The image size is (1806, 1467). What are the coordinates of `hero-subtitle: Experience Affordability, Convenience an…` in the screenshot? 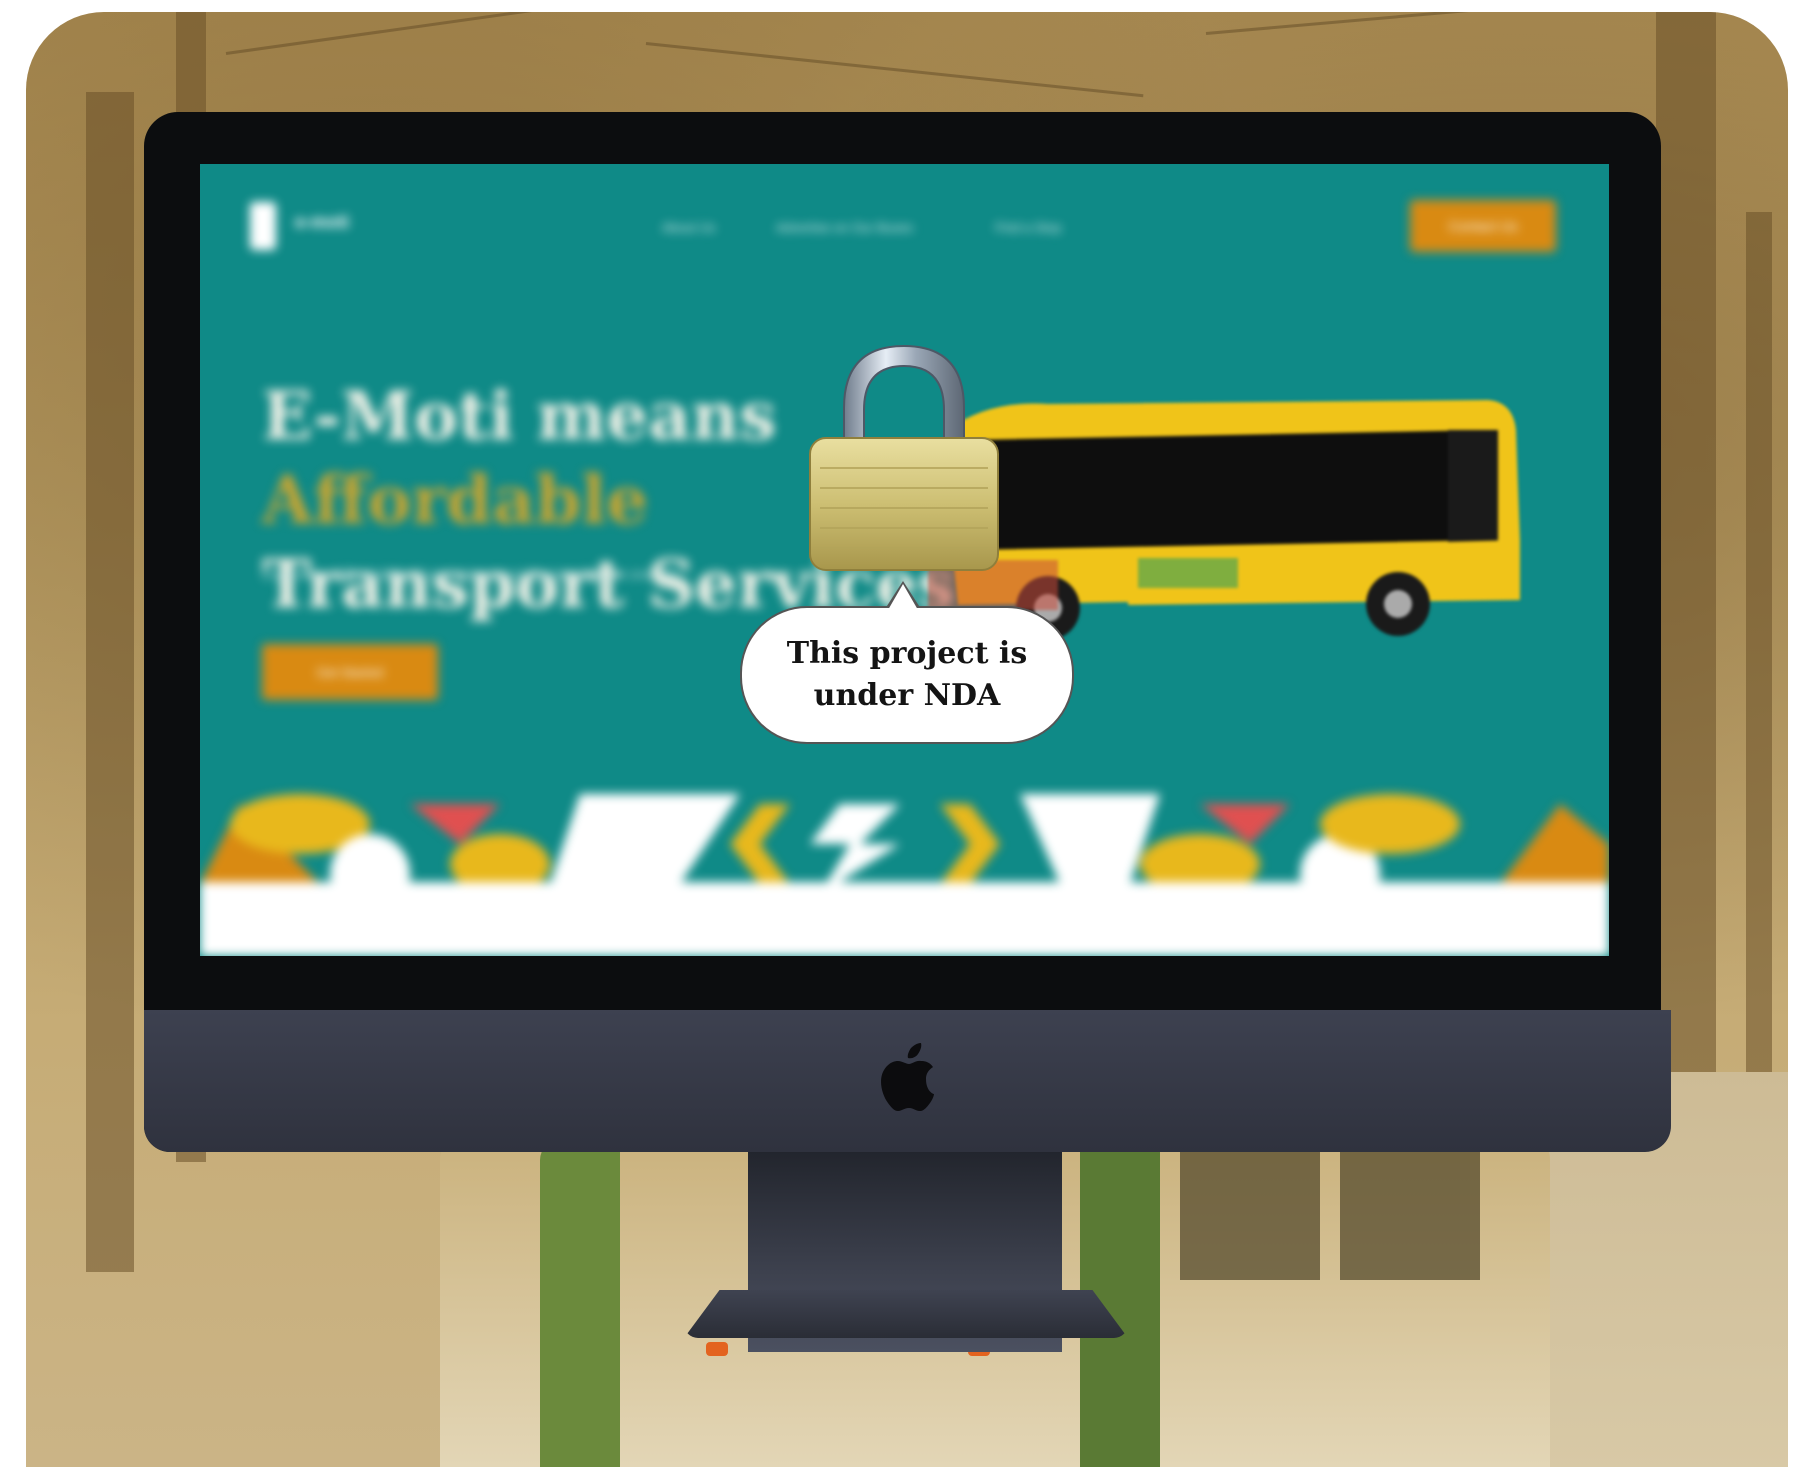 It's located at (473, 574).